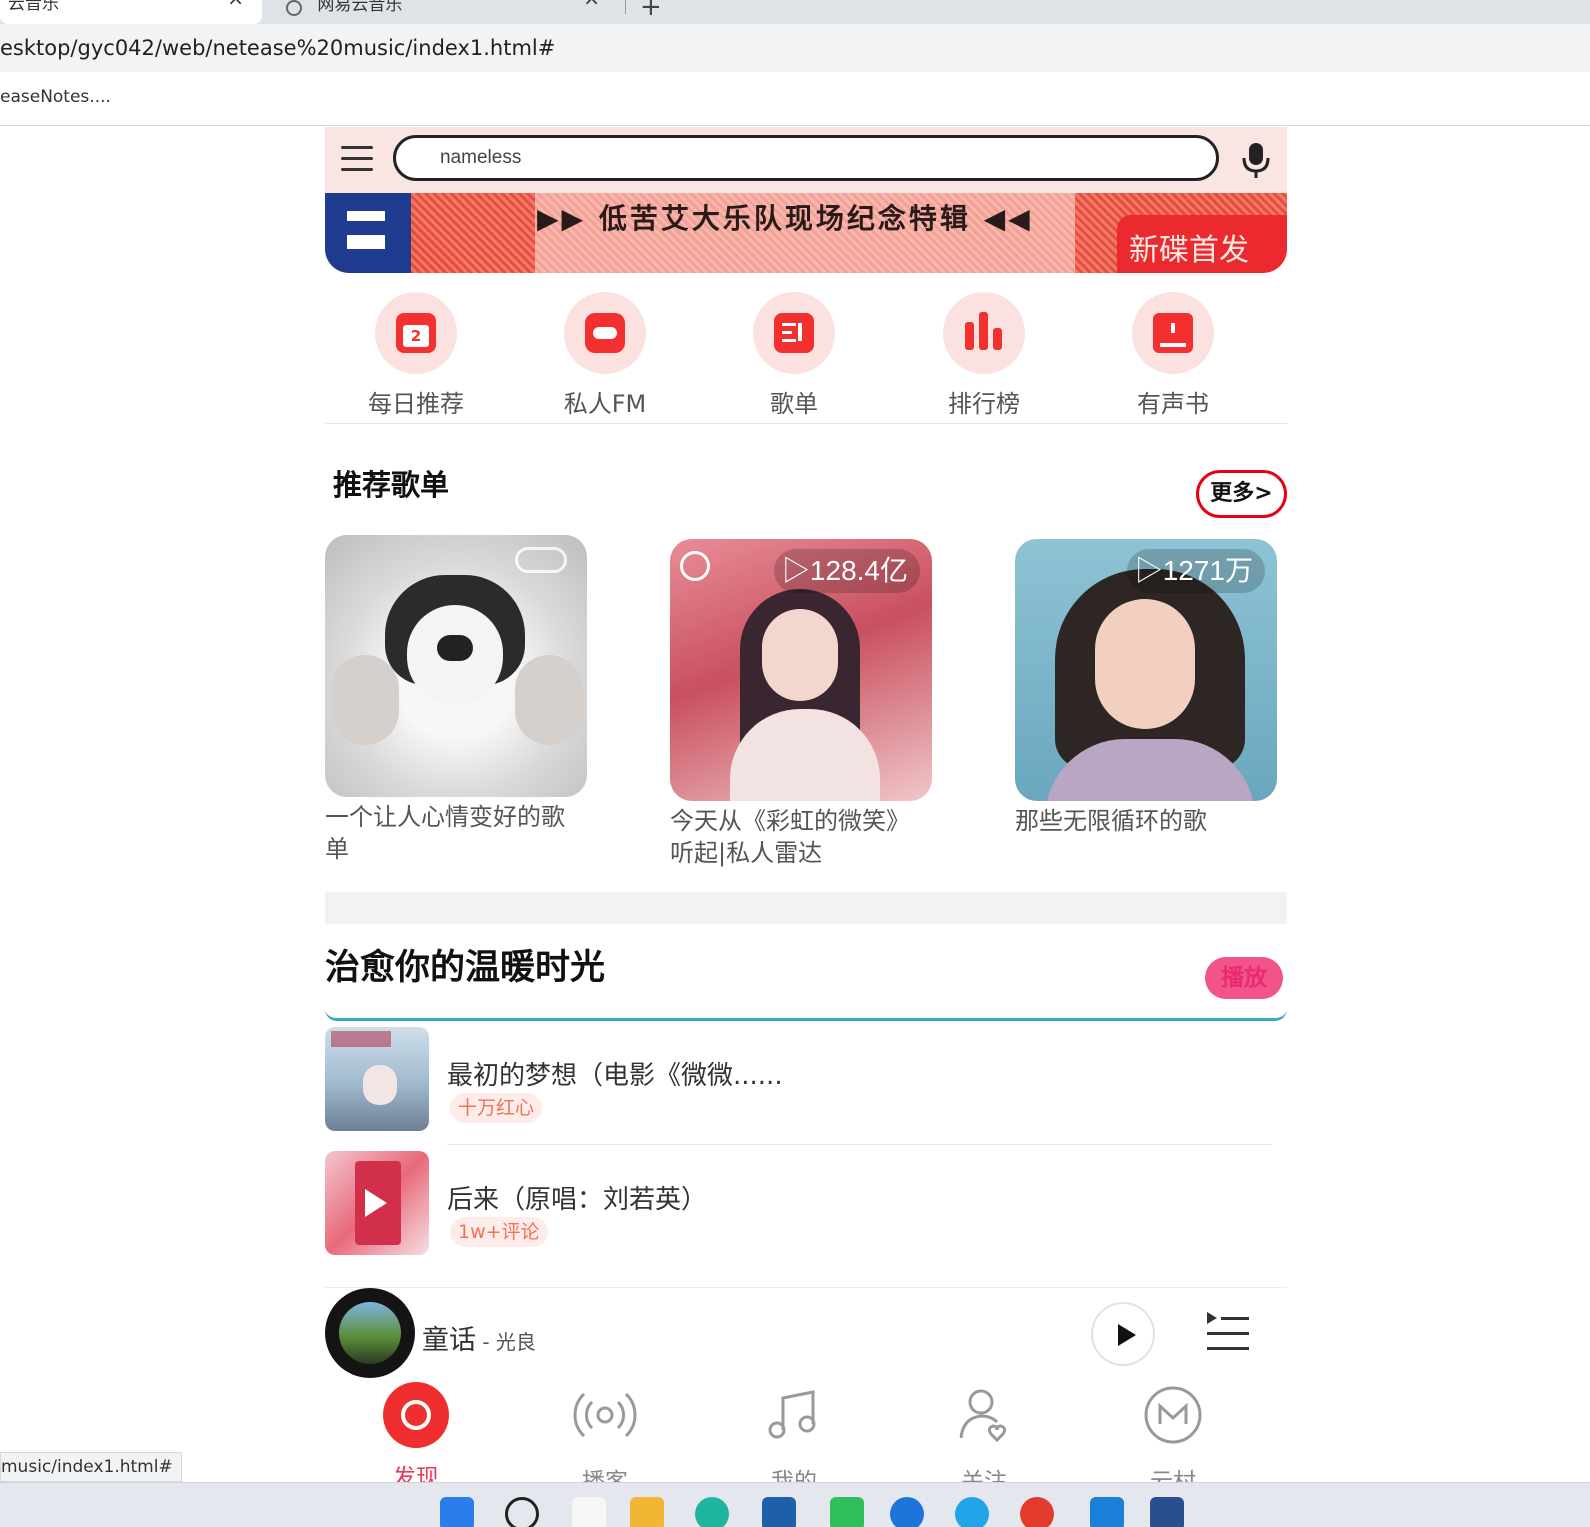  I want to click on tab-title: 网易云音乐, so click(360, 7).